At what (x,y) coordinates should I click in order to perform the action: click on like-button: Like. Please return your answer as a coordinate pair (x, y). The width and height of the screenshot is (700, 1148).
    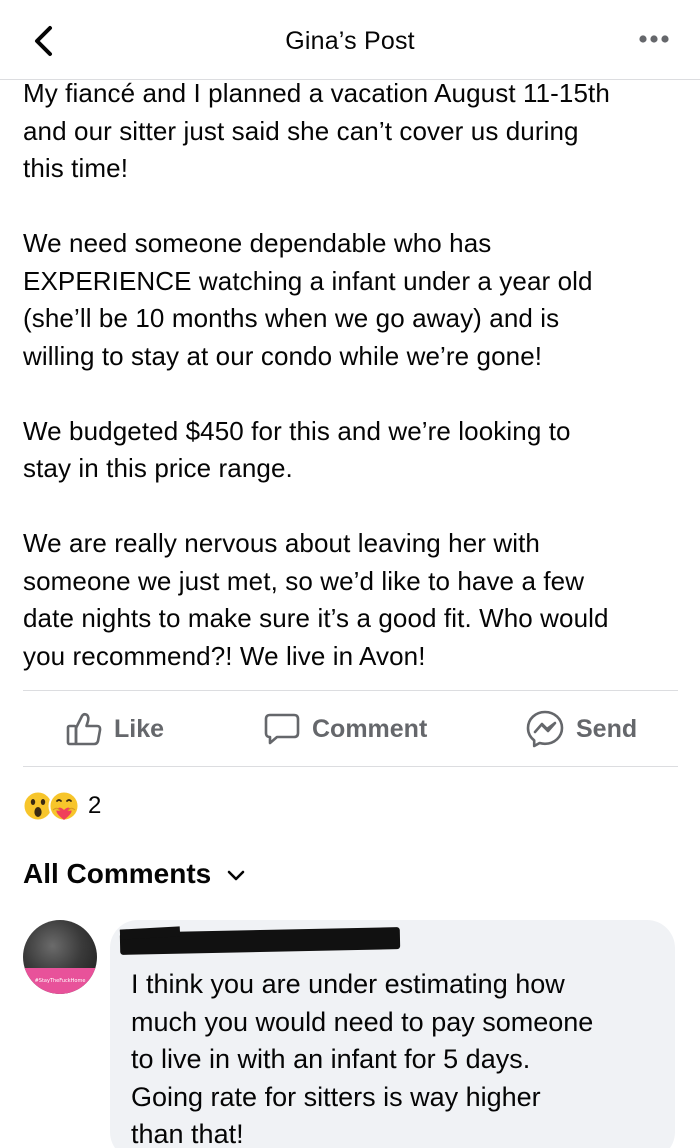
    Looking at the image, I should click on (115, 729).